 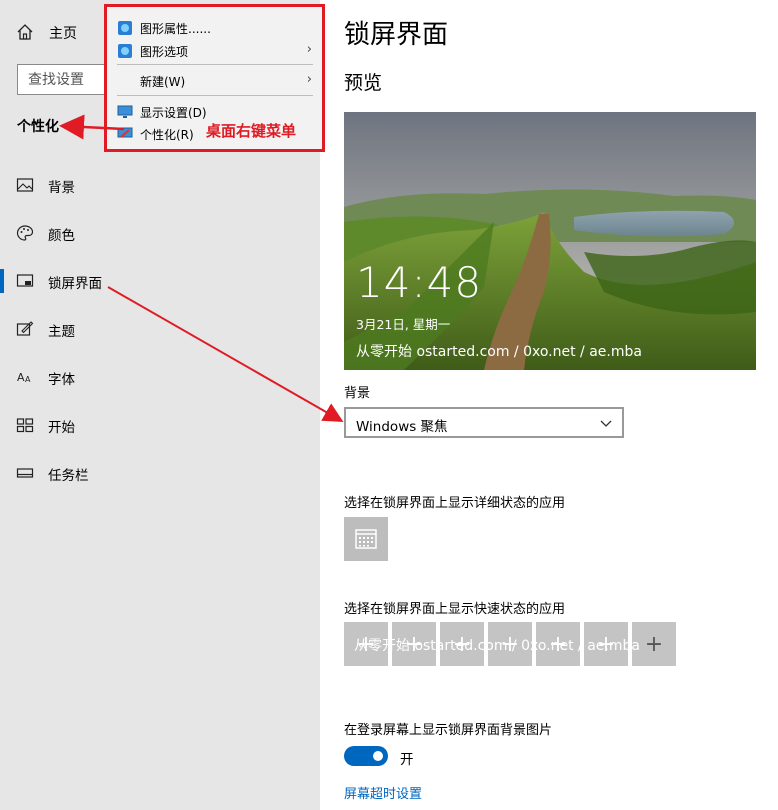 What do you see at coordinates (68, 476) in the screenshot?
I see `sidebar-item-label: 任务栏` at bounding box center [68, 476].